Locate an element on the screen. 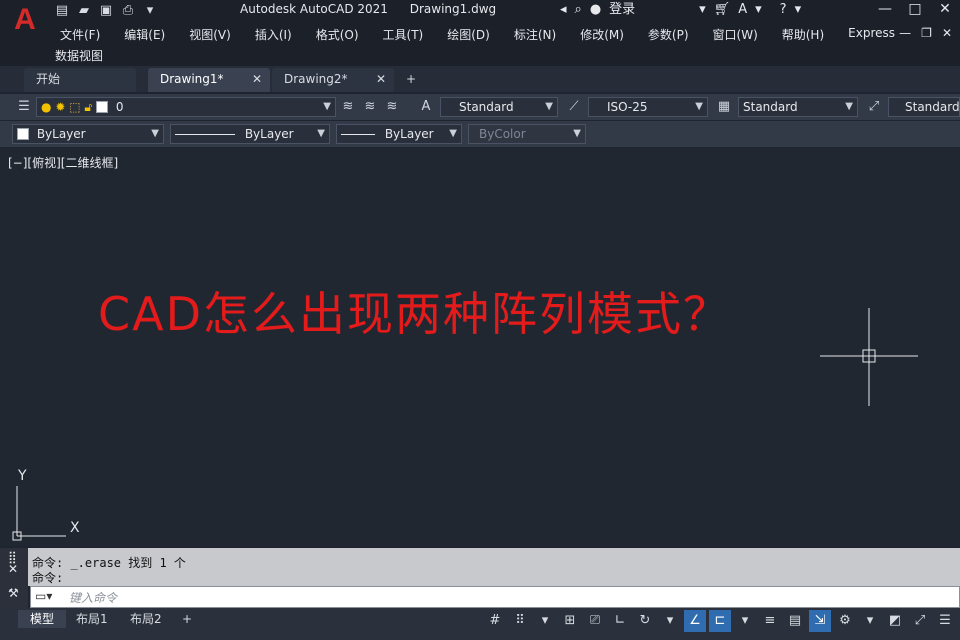 The height and width of the screenshot is (640, 960). snap-dropdown-icon: ▾ is located at coordinates (545, 621).